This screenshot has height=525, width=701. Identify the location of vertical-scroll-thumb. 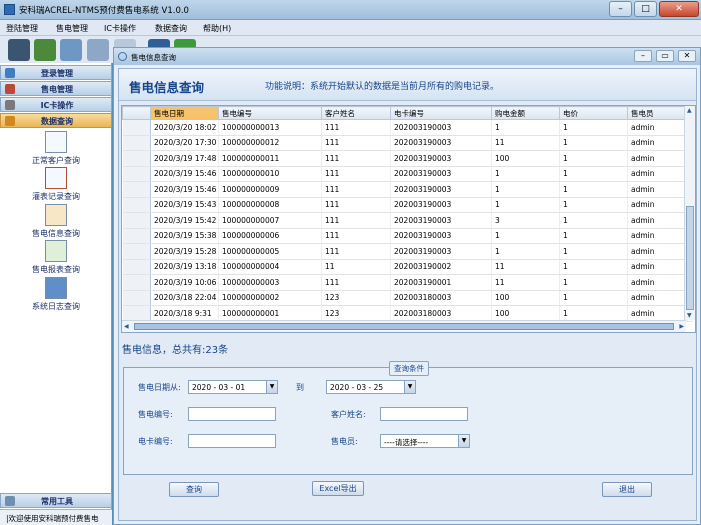
(690, 258).